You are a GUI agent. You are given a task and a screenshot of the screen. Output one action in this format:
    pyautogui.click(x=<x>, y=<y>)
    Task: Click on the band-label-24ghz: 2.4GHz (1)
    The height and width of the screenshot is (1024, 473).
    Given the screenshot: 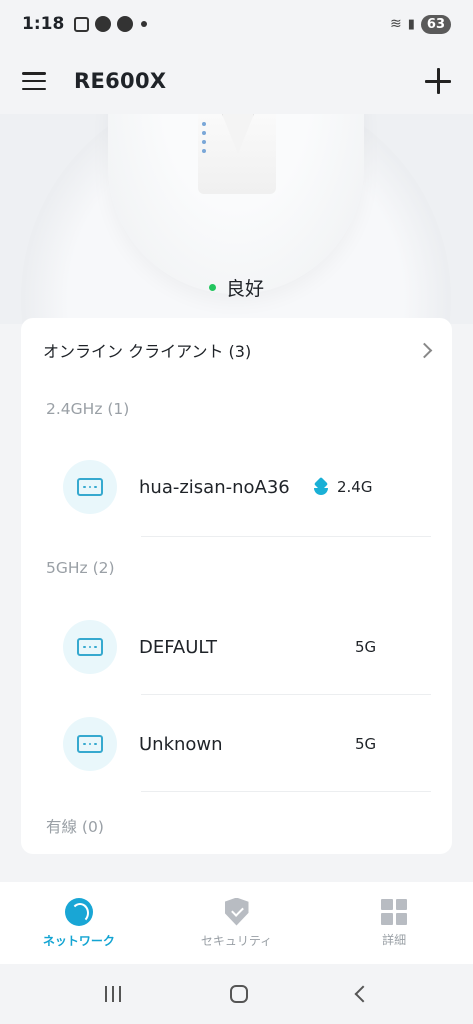 What is the action you would take?
    pyautogui.click(x=88, y=409)
    